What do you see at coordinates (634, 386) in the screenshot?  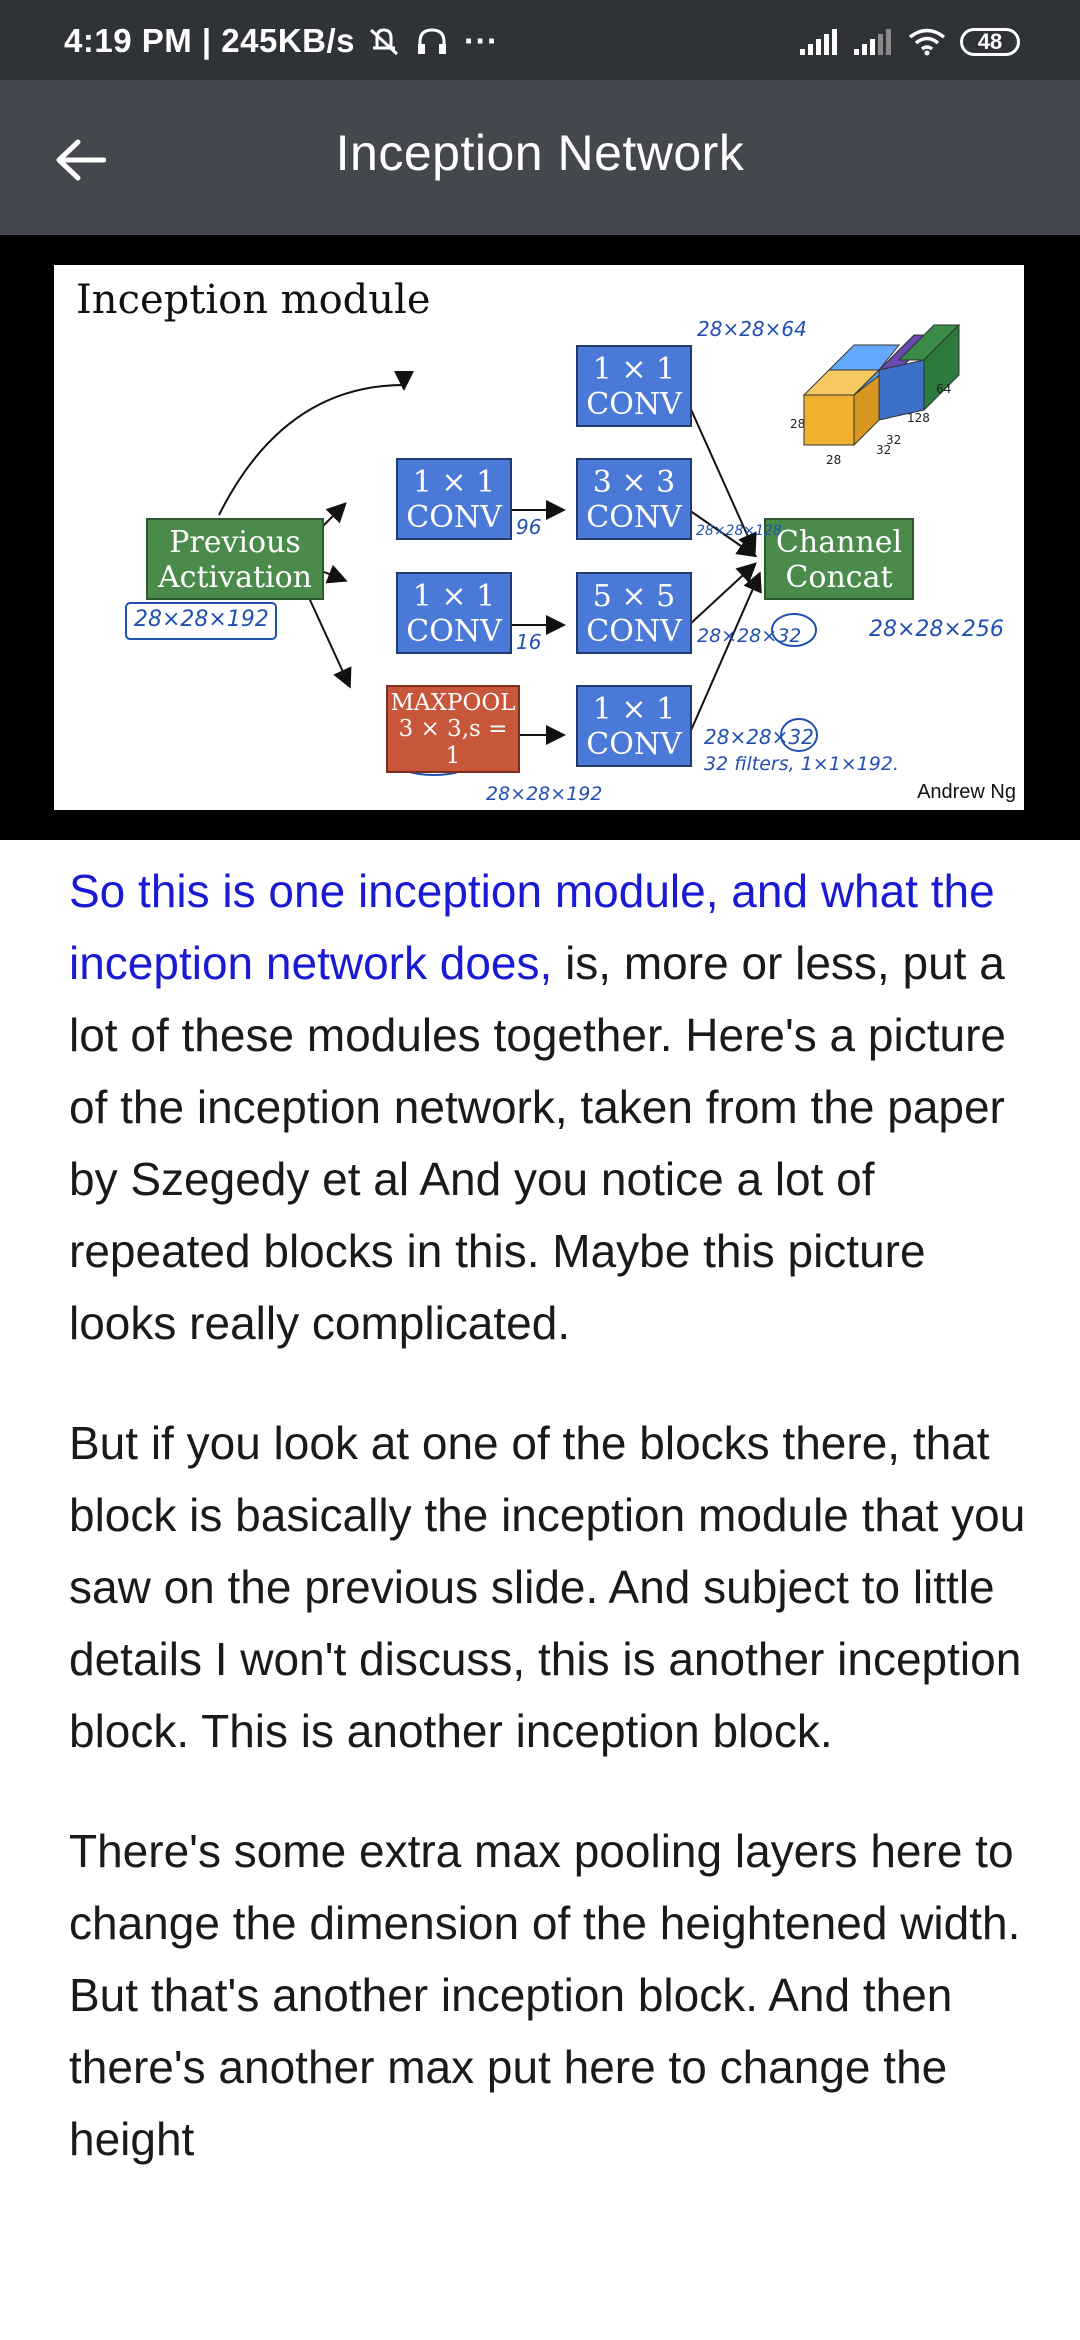 I see `conv-1x1-top-block: 1 × 1 CONV` at bounding box center [634, 386].